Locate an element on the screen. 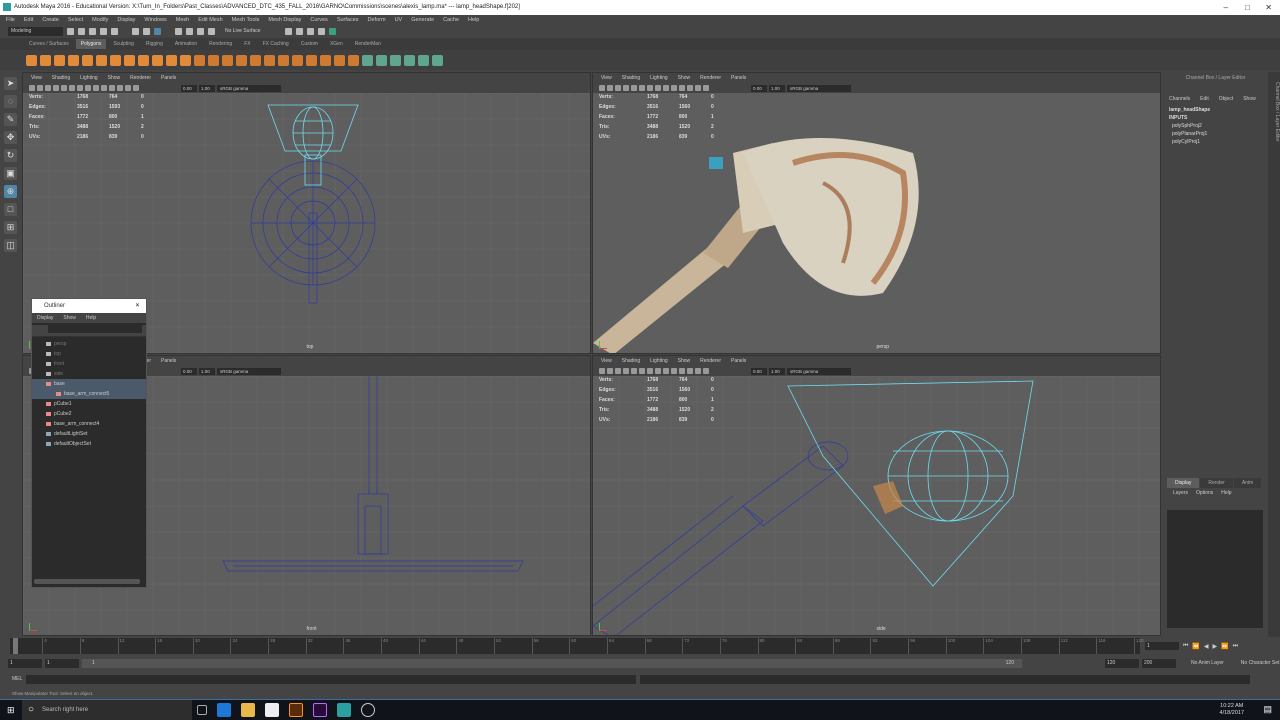 The width and height of the screenshot is (1280, 720). pipe-shelf-icon is located at coordinates (171, 60).